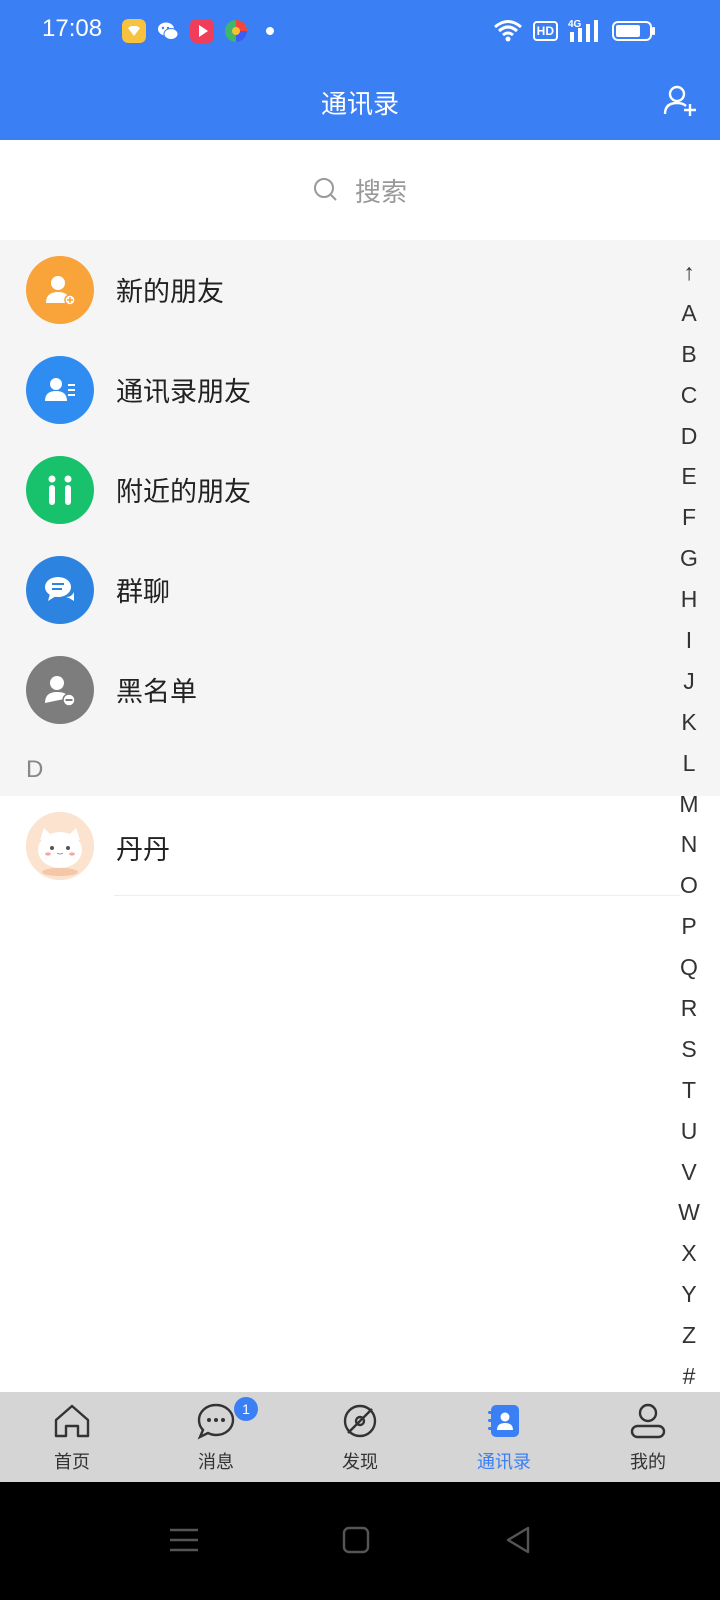 The width and height of the screenshot is (720, 1600). I want to click on index-letter: E, so click(689, 476).